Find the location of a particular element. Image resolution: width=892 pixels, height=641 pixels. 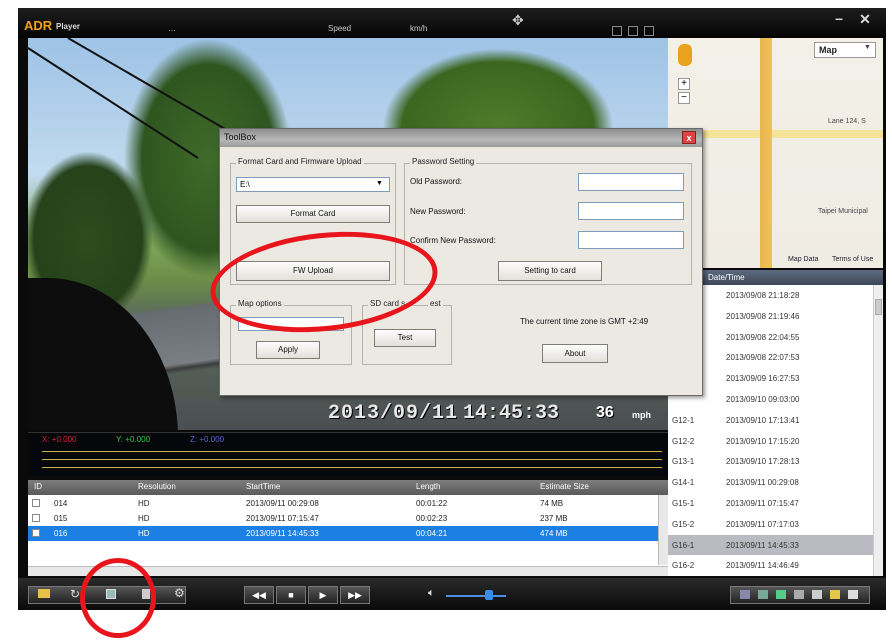

cell-size: 237 MB is located at coordinates (554, 518).